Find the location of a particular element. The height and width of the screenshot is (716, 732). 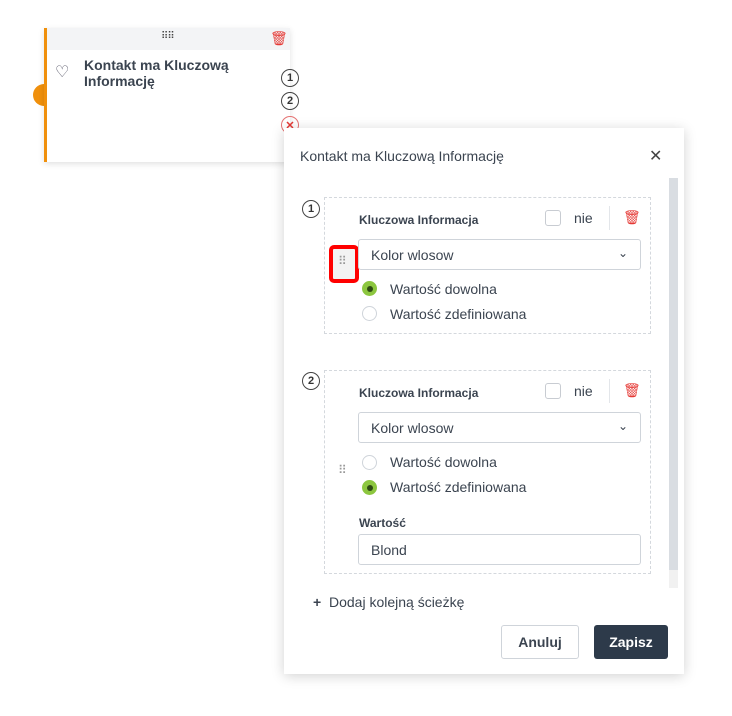

output-1: 1 is located at coordinates (290, 78).